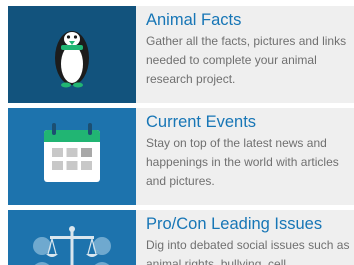 The height and width of the screenshot is (265, 354). I want to click on animal-facts-thumbnail, so click(72, 54).